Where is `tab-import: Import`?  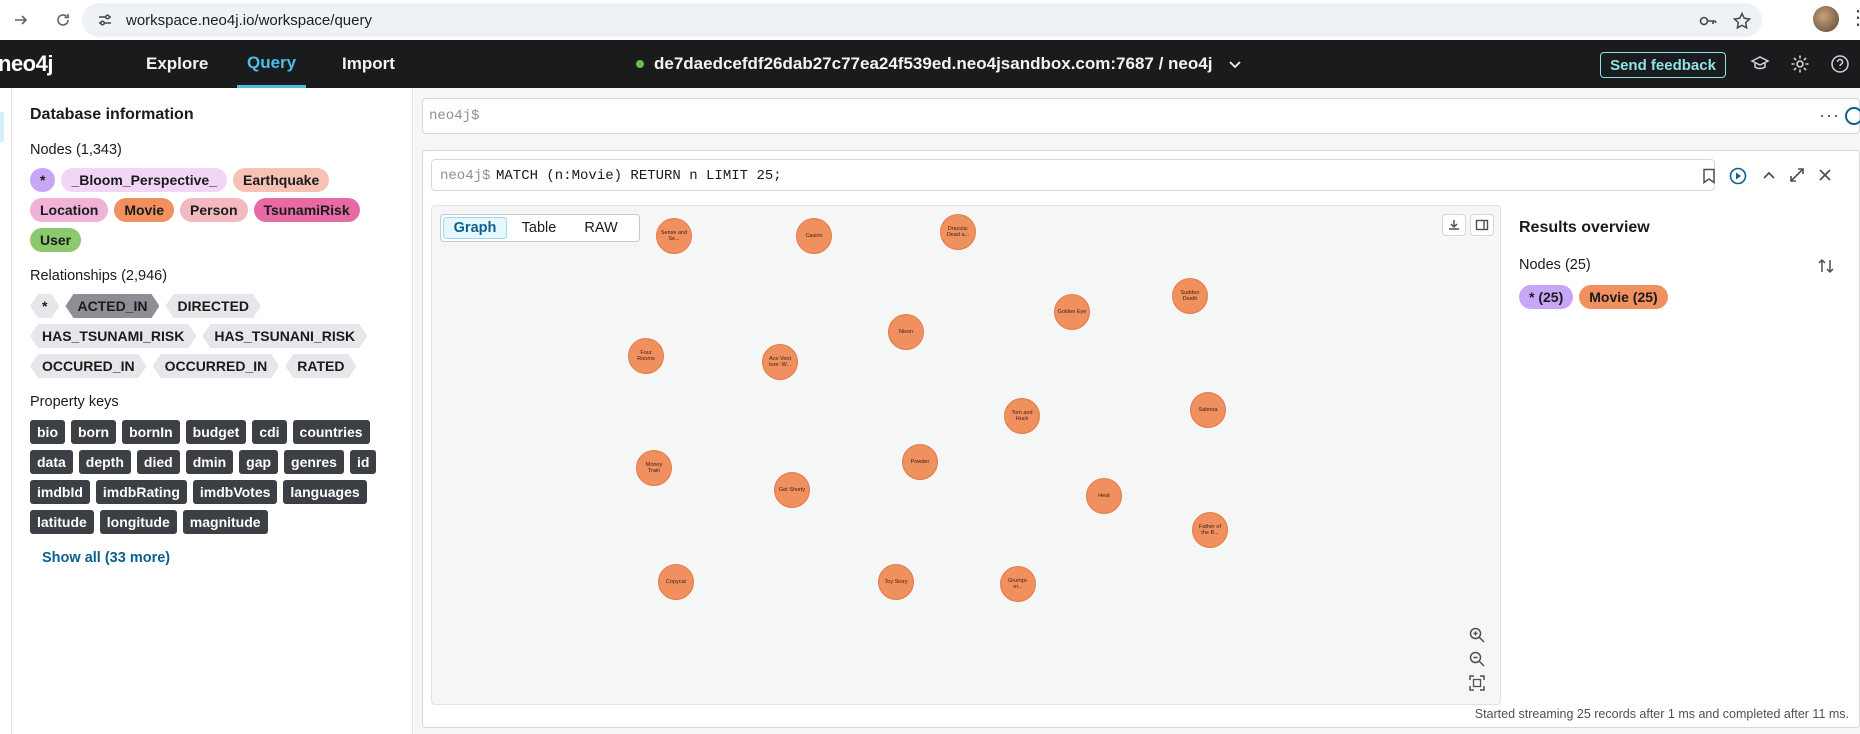 tab-import: Import is located at coordinates (368, 64).